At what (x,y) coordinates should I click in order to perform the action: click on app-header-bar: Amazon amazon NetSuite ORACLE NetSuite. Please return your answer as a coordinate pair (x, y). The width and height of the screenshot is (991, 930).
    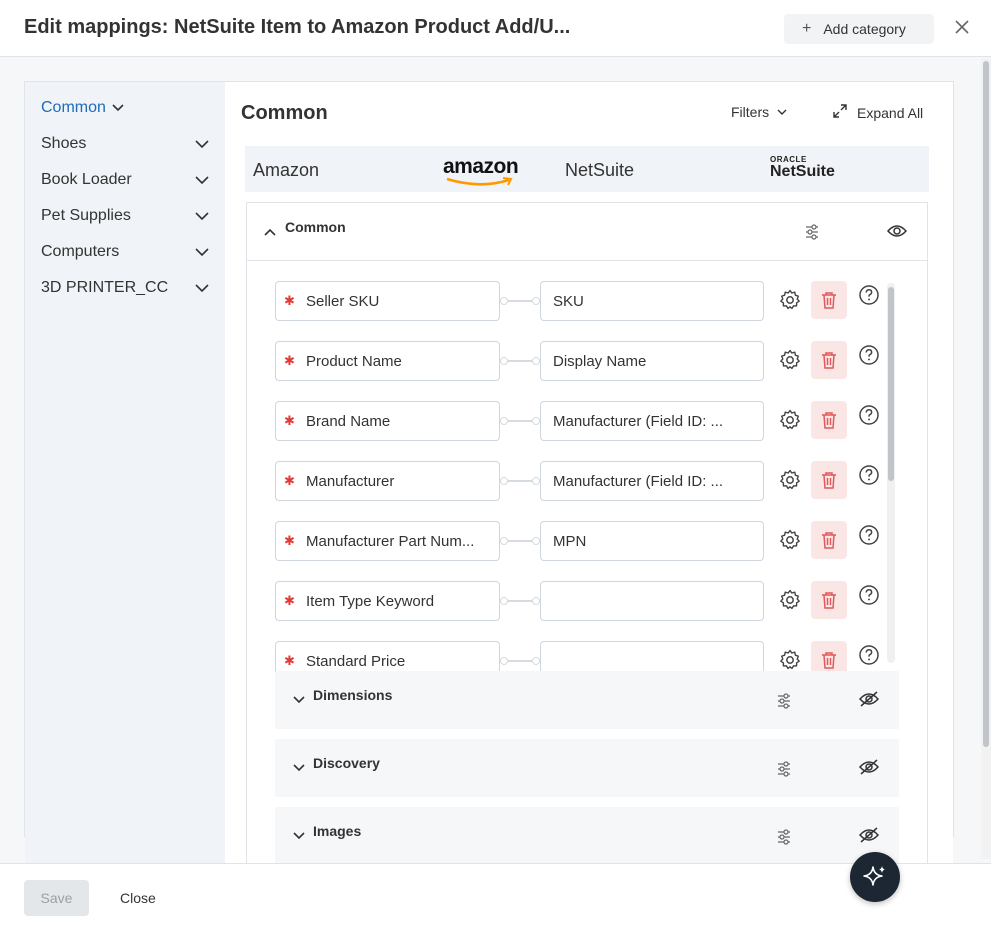
    Looking at the image, I should click on (587, 169).